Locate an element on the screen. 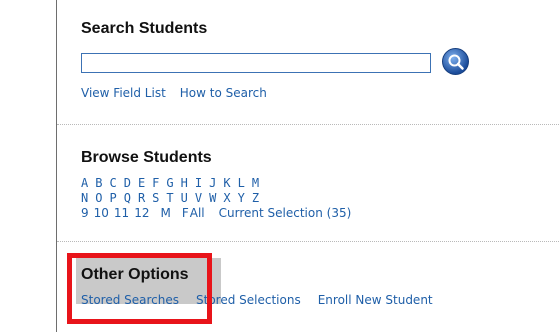 The height and width of the screenshot is (332, 559). letter-link: E is located at coordinates (141, 183).